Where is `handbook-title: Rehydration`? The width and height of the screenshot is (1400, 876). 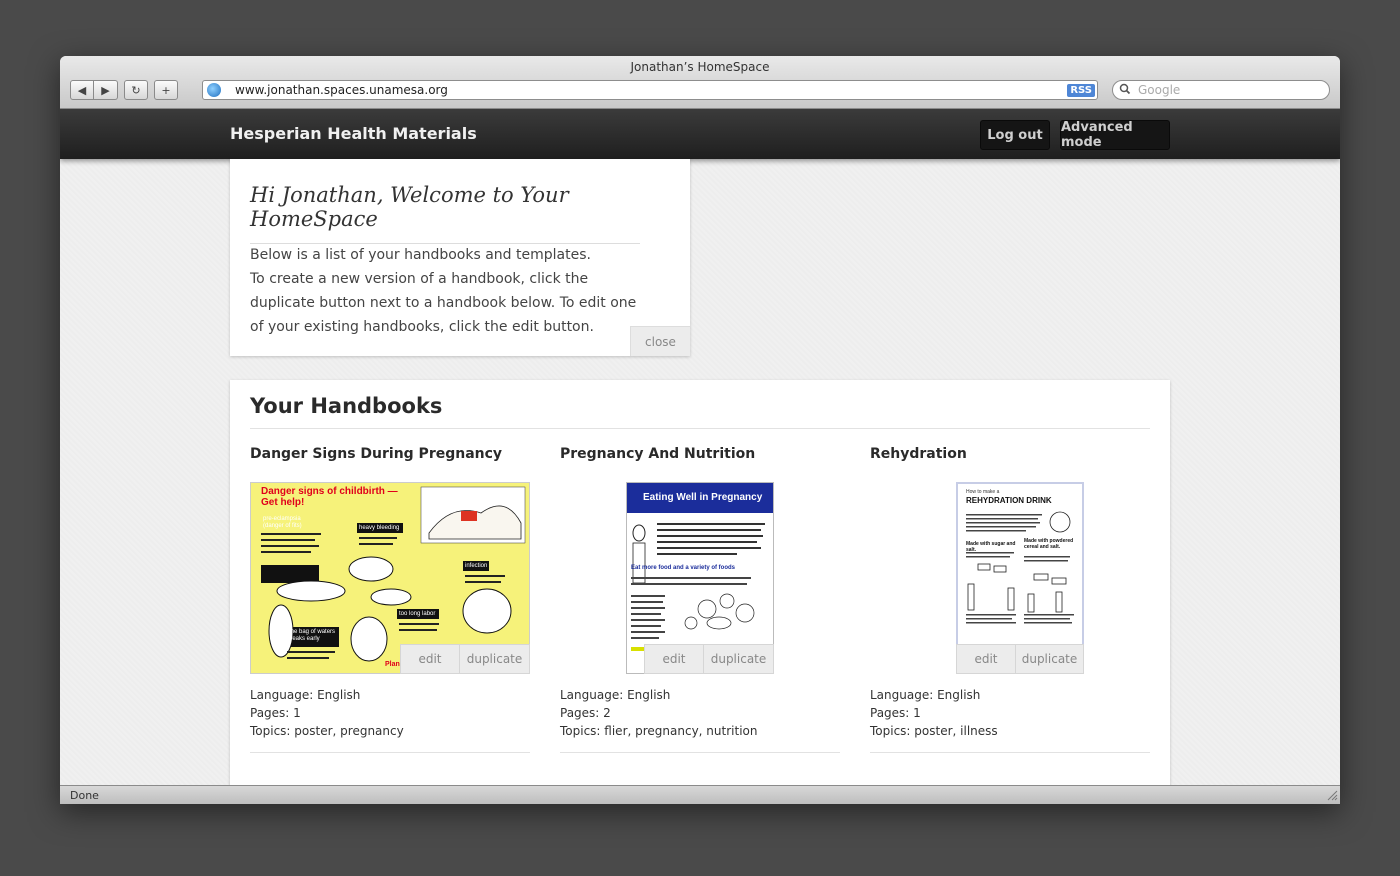
handbook-title: Rehydration is located at coordinates (1010, 459).